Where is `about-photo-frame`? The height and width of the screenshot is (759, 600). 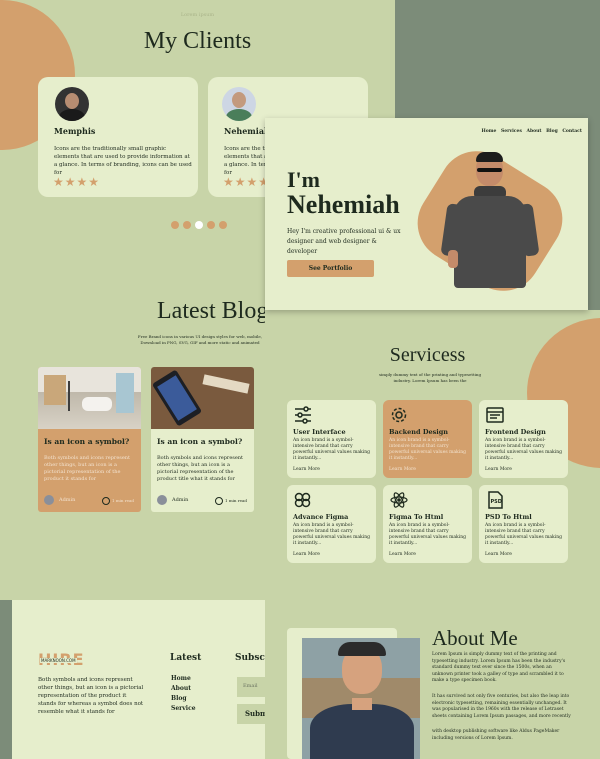 about-photo-frame is located at coordinates (353, 693).